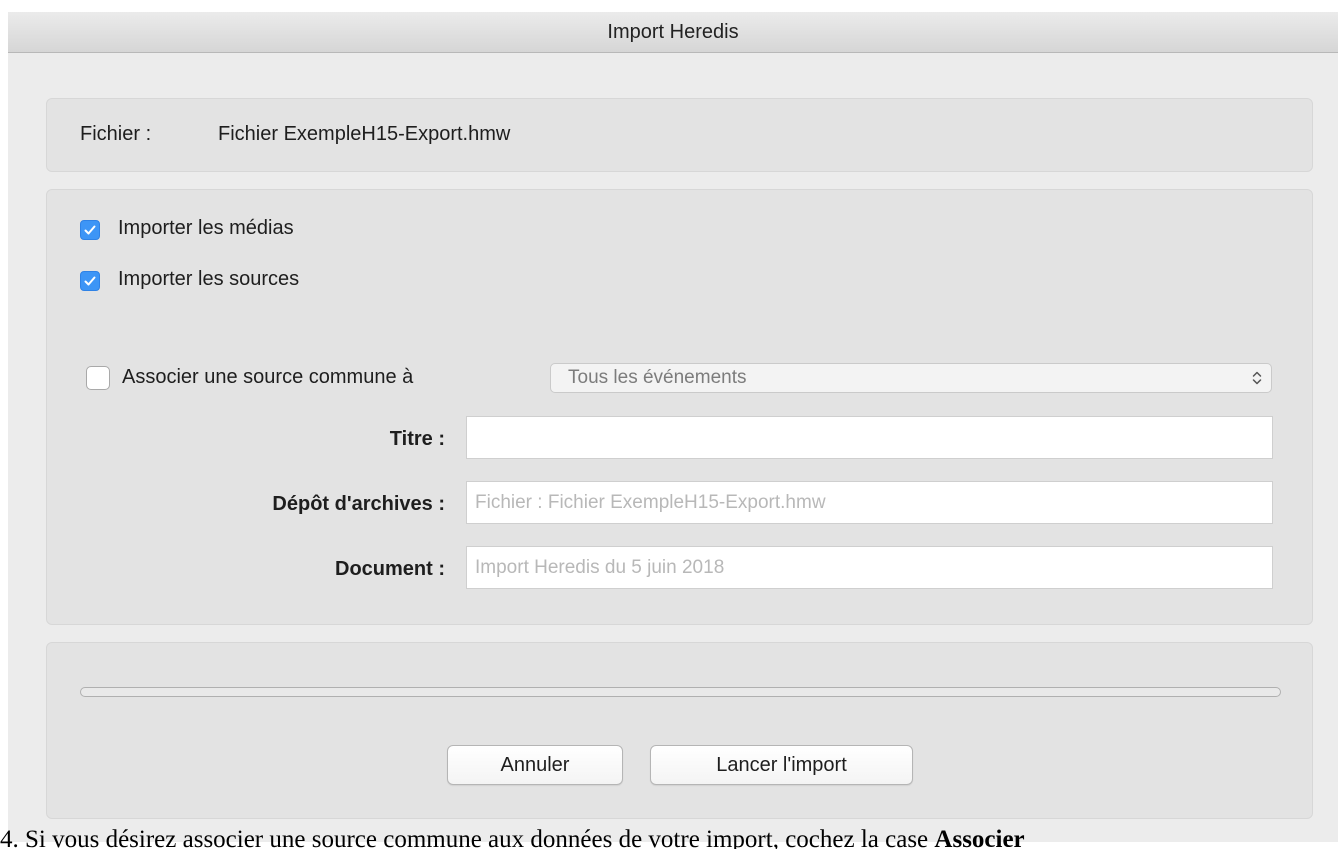  Describe the element at coordinates (680, 692) in the screenshot. I see `progress-bar` at that location.